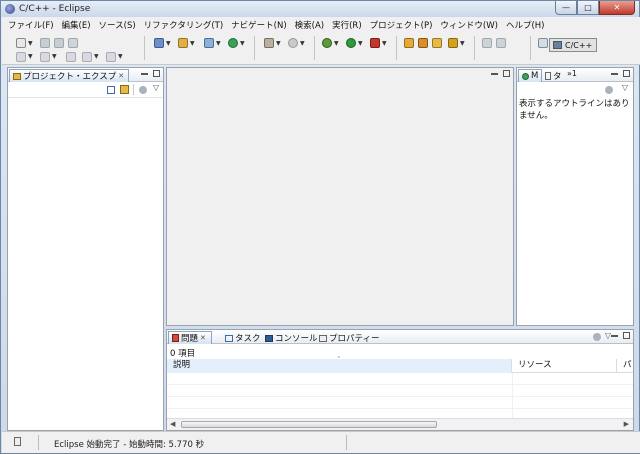 This screenshot has height=454, width=640. I want to click on menu-navigate: ナビゲート(N), so click(259, 25).